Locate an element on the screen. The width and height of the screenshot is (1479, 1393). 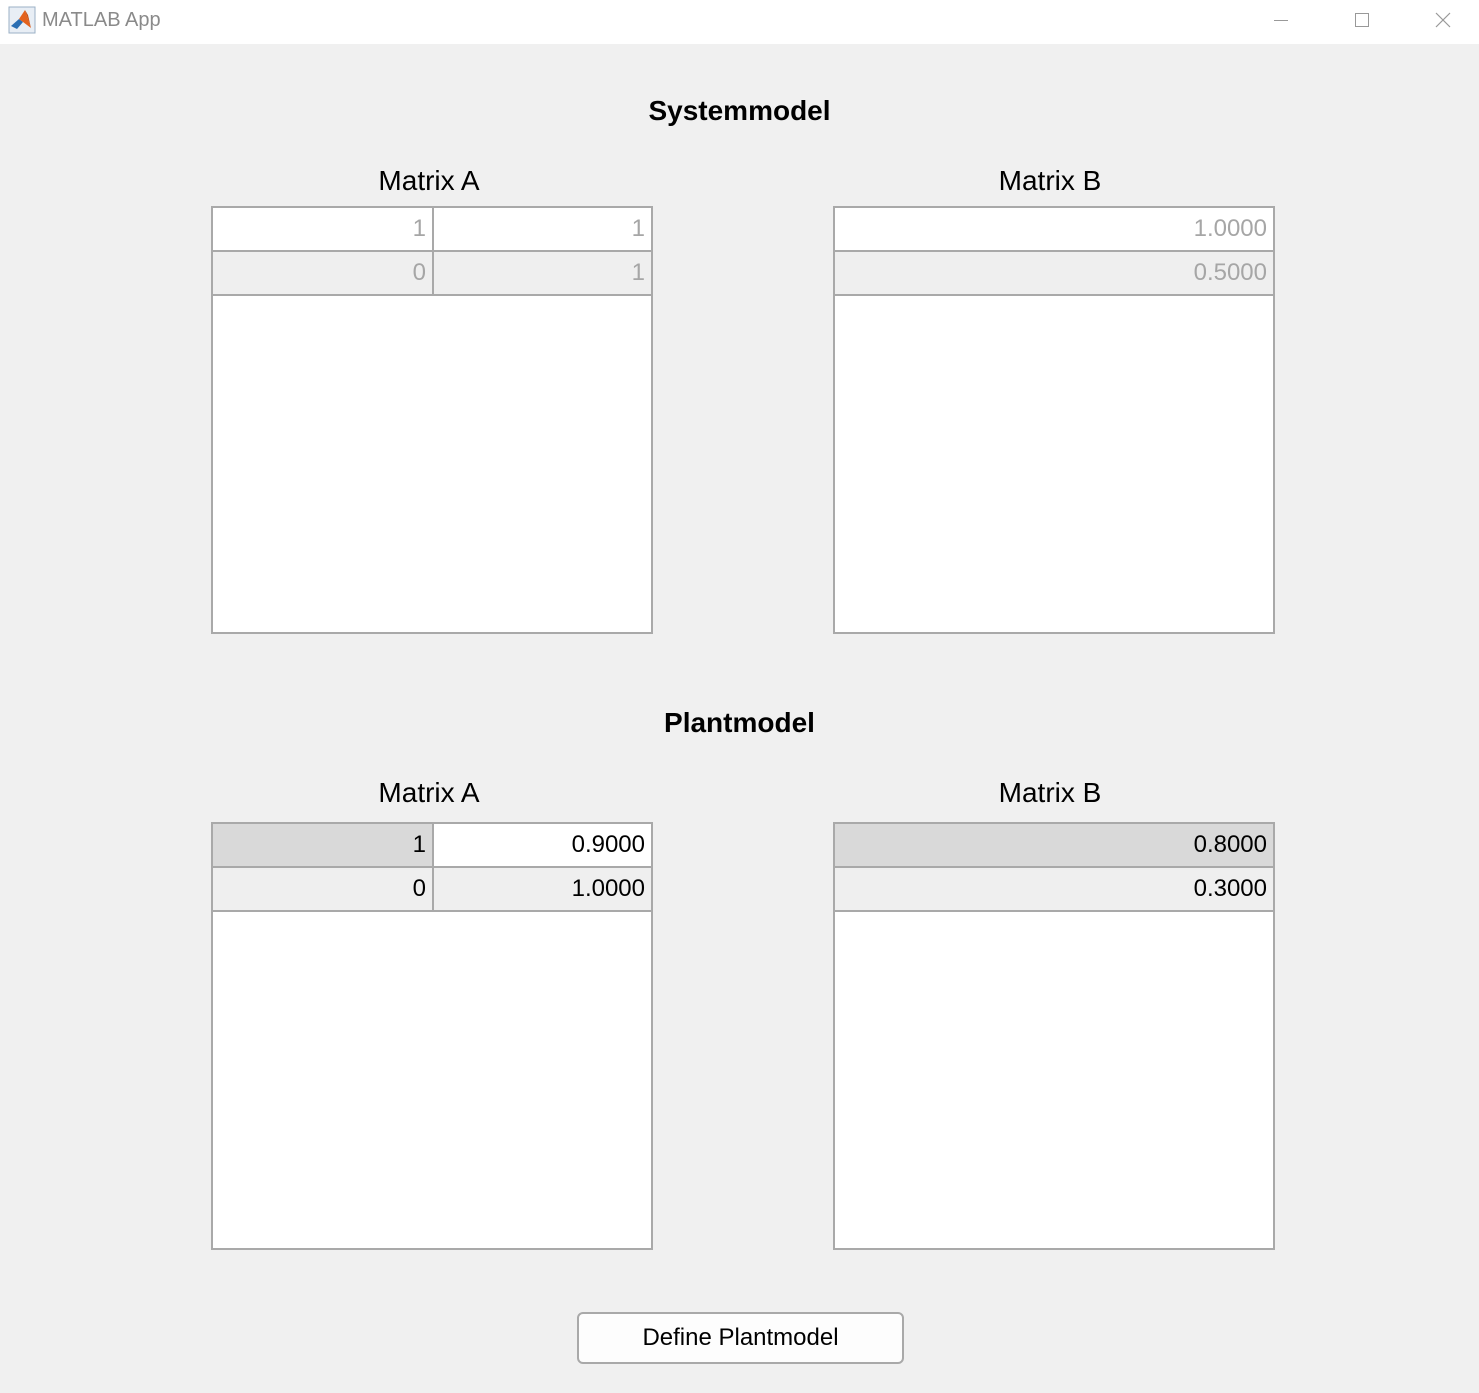
plant-matrix-b-label: Matrix B is located at coordinates (1050, 792).